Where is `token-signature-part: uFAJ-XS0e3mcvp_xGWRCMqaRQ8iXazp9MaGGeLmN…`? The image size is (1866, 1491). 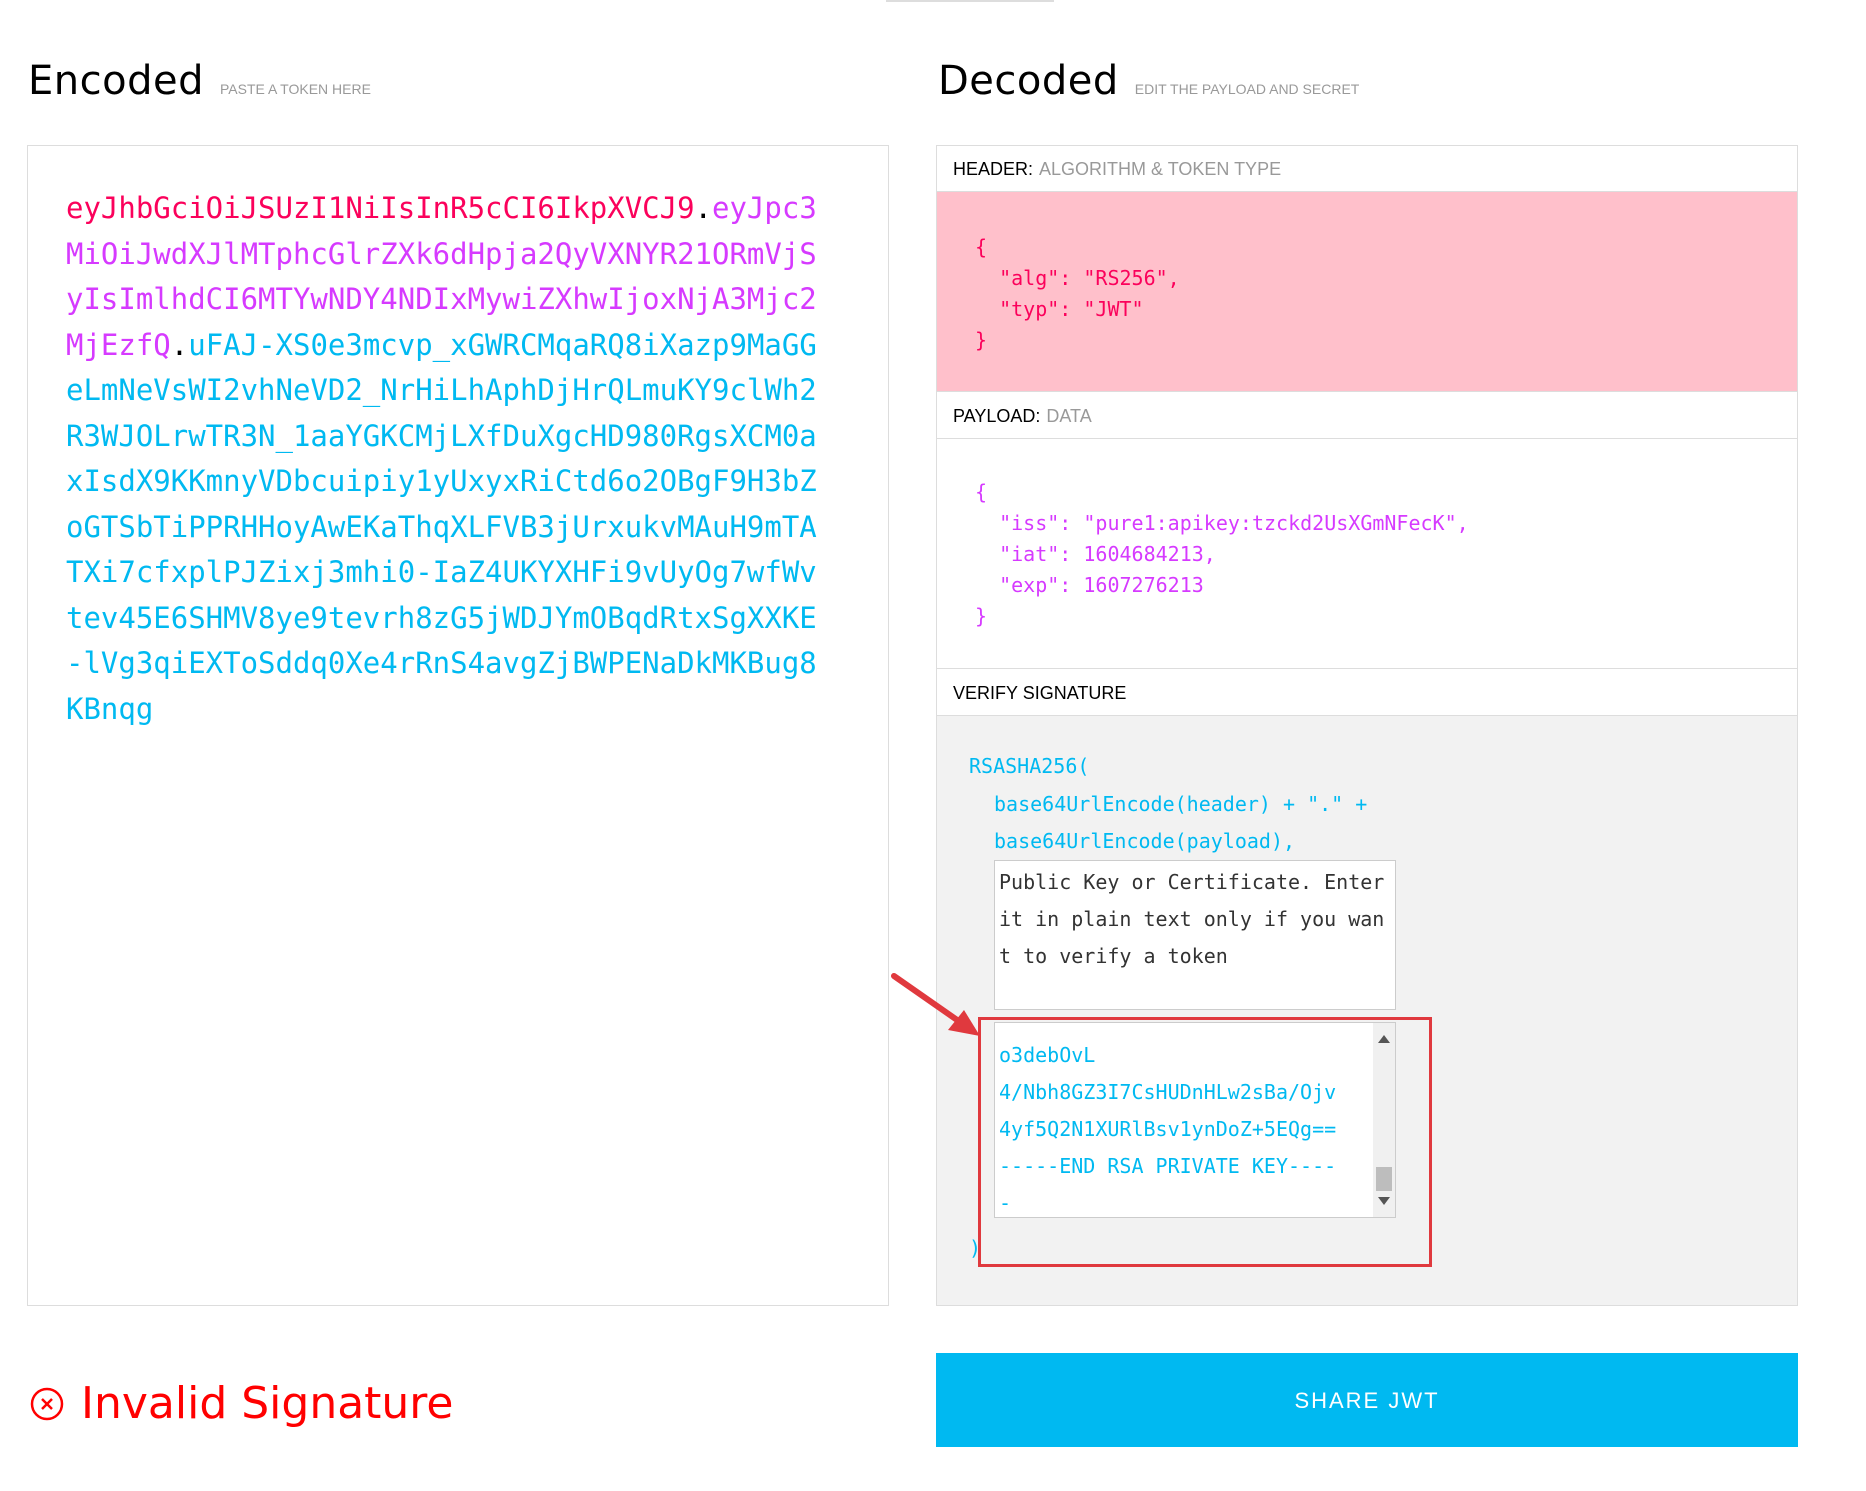 token-signature-part: uFAJ-XS0e3mcvp_xGWRCMqaRQ8iXazp9MaGGeLmN… is located at coordinates (441, 526).